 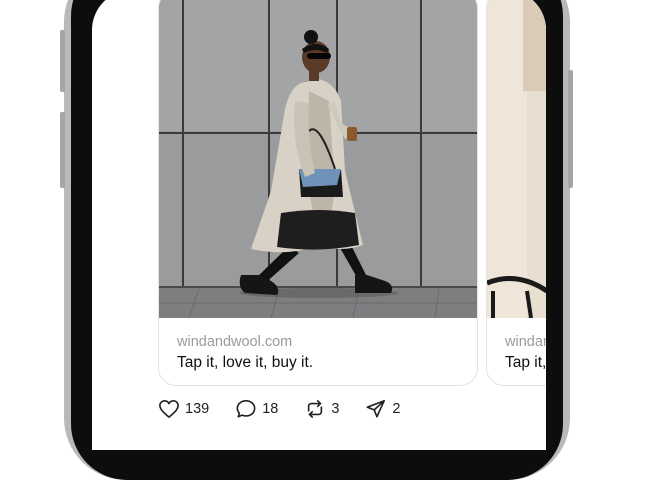 I want to click on card-domain: windandwool.com, so click(x=235, y=342).